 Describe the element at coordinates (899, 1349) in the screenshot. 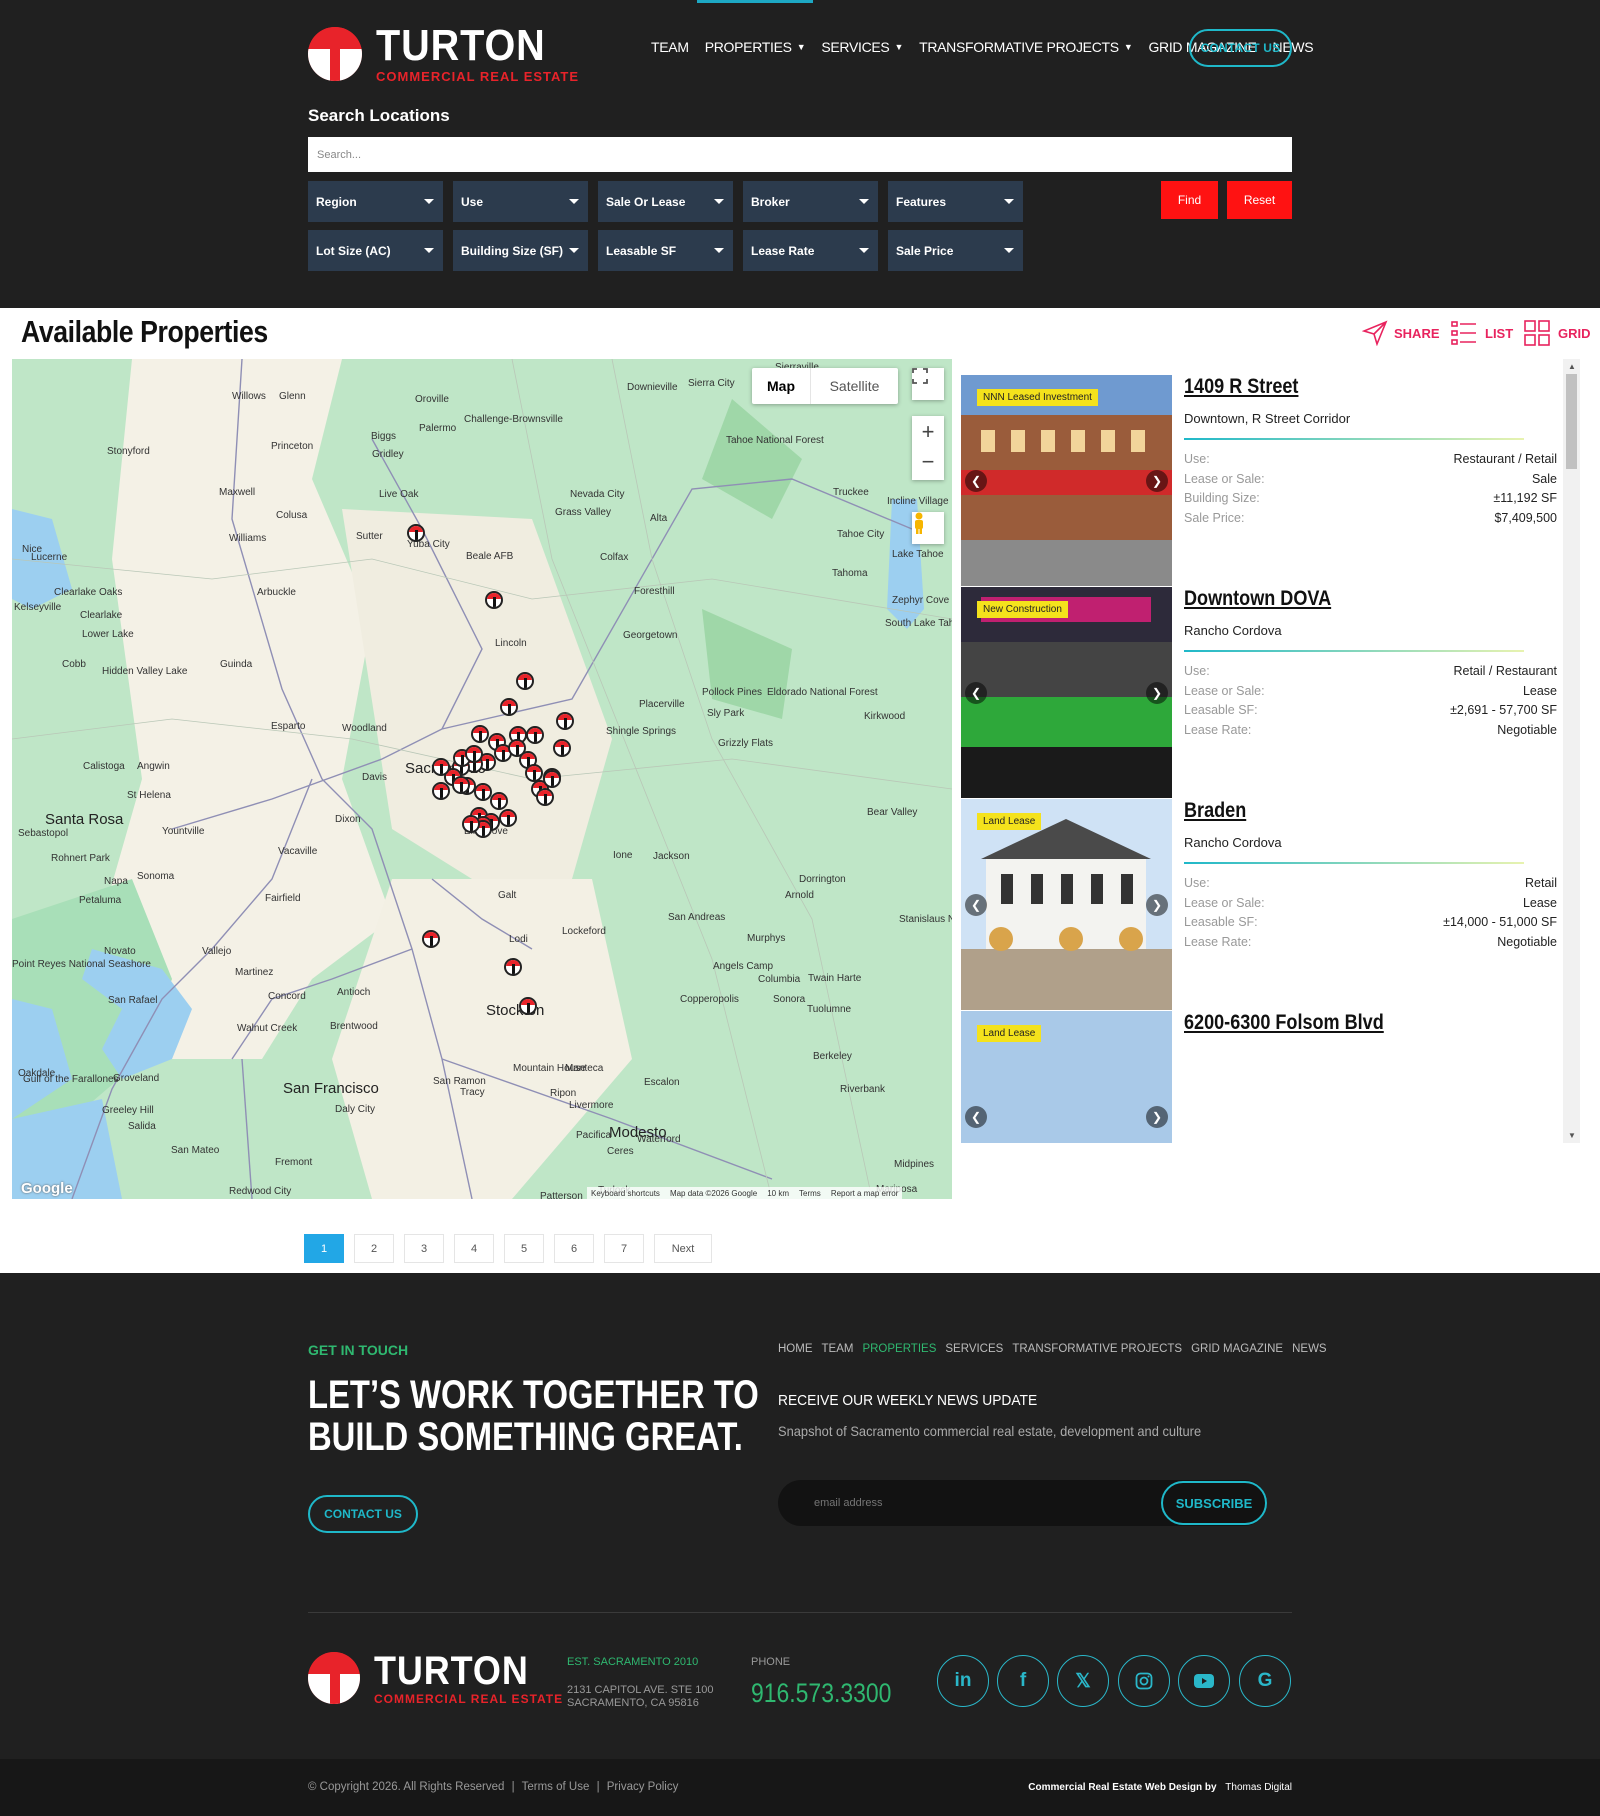

I see `footer-link-properties: PROPERTIES` at that location.